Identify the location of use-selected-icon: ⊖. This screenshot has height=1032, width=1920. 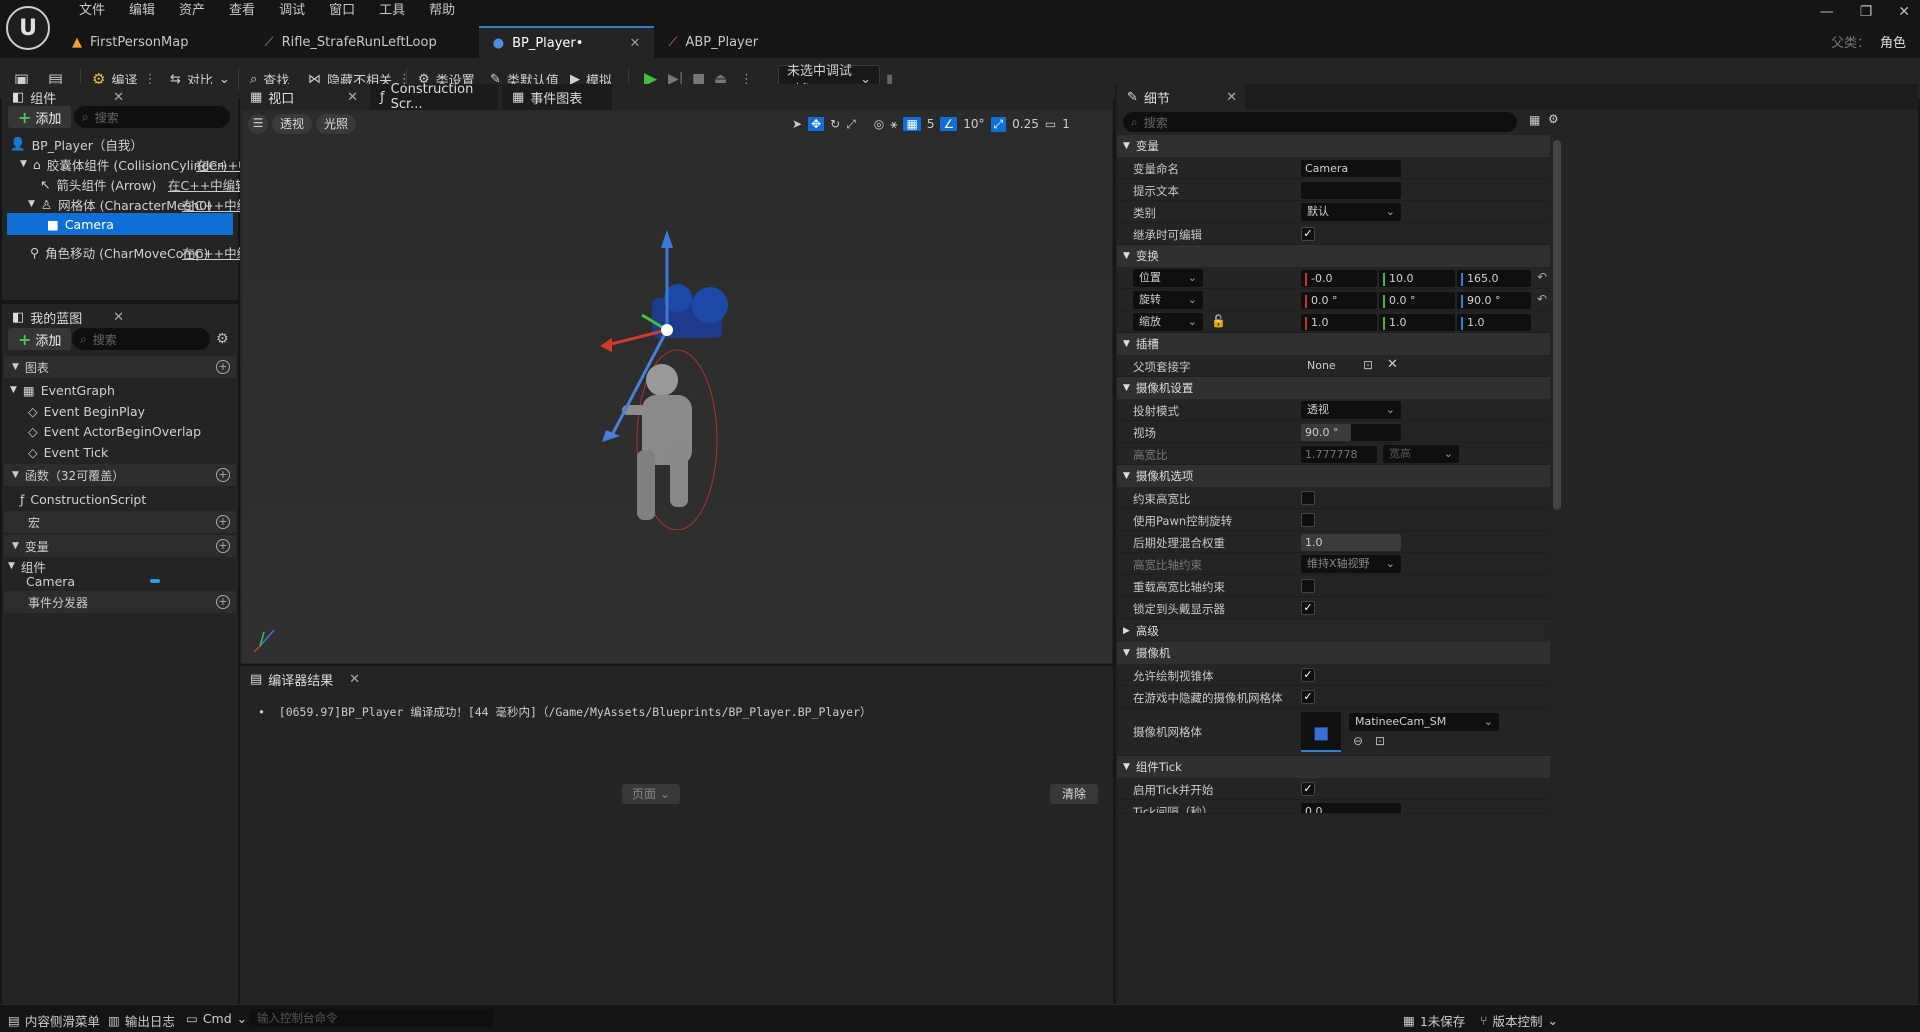
(1358, 741).